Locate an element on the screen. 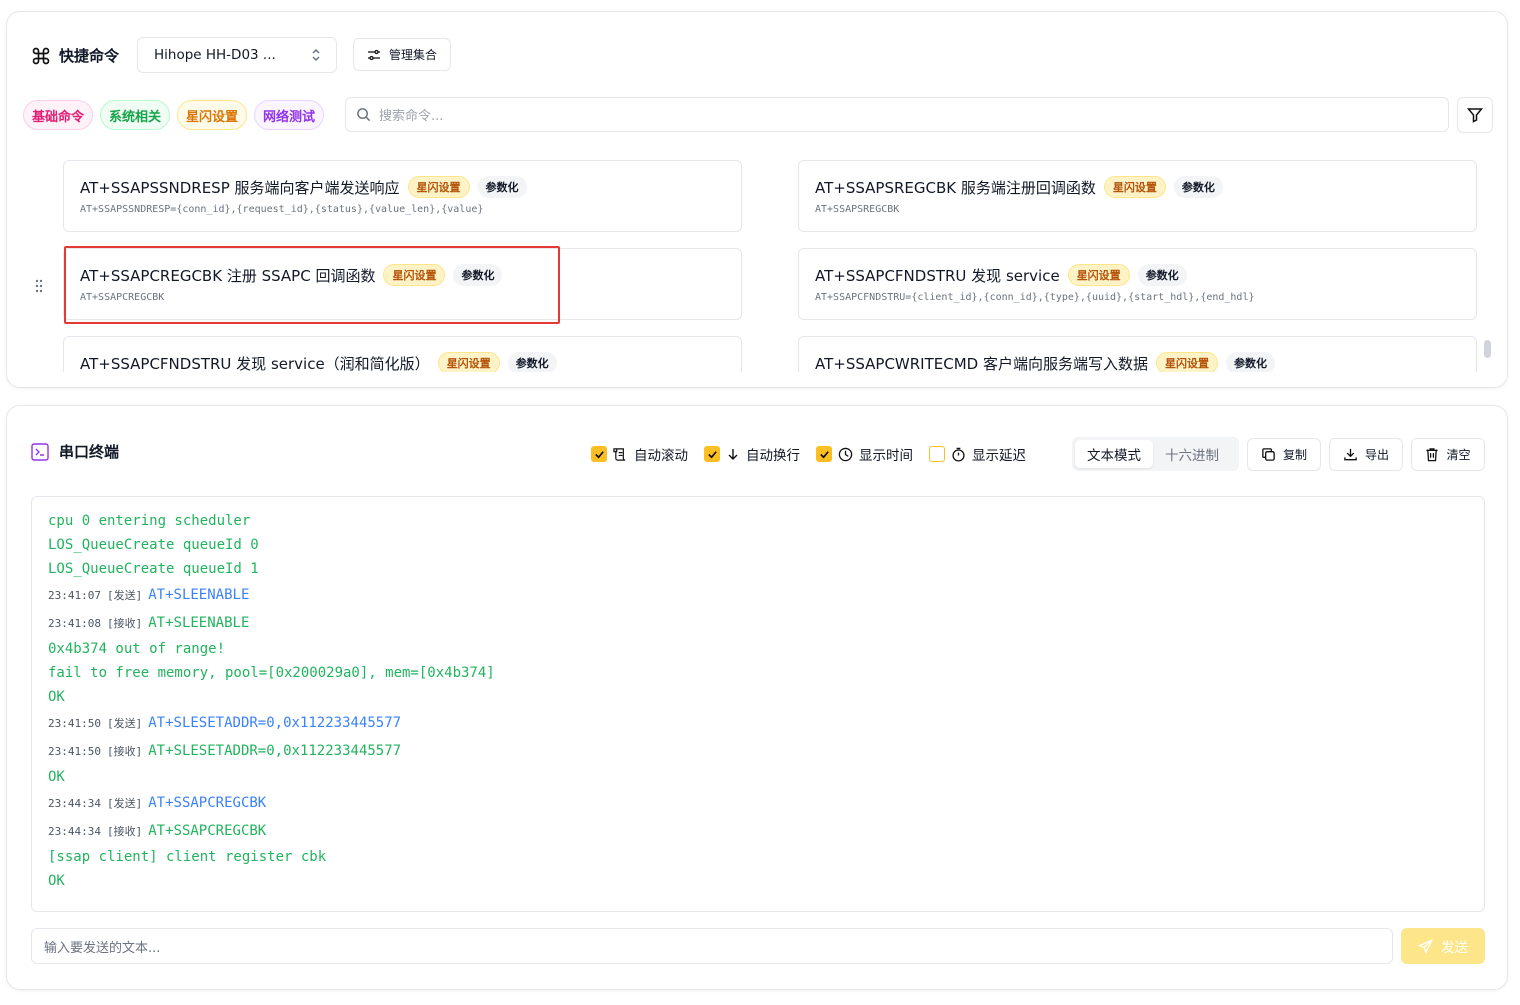 This screenshot has height=1005, width=1520. quick-commands-header: 快捷命令 is located at coordinates (75, 55).